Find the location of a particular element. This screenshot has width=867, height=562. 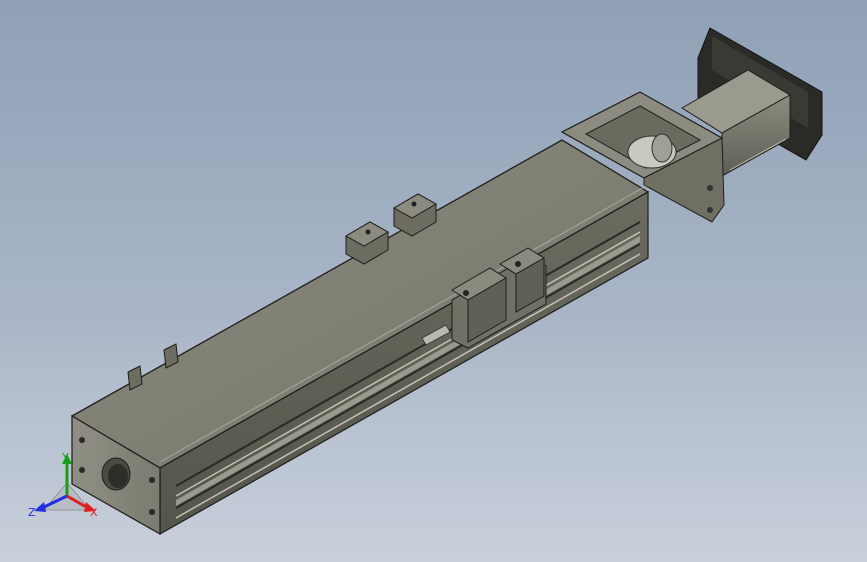

coordinate-triad: Y X Z is located at coordinates (63, 485).